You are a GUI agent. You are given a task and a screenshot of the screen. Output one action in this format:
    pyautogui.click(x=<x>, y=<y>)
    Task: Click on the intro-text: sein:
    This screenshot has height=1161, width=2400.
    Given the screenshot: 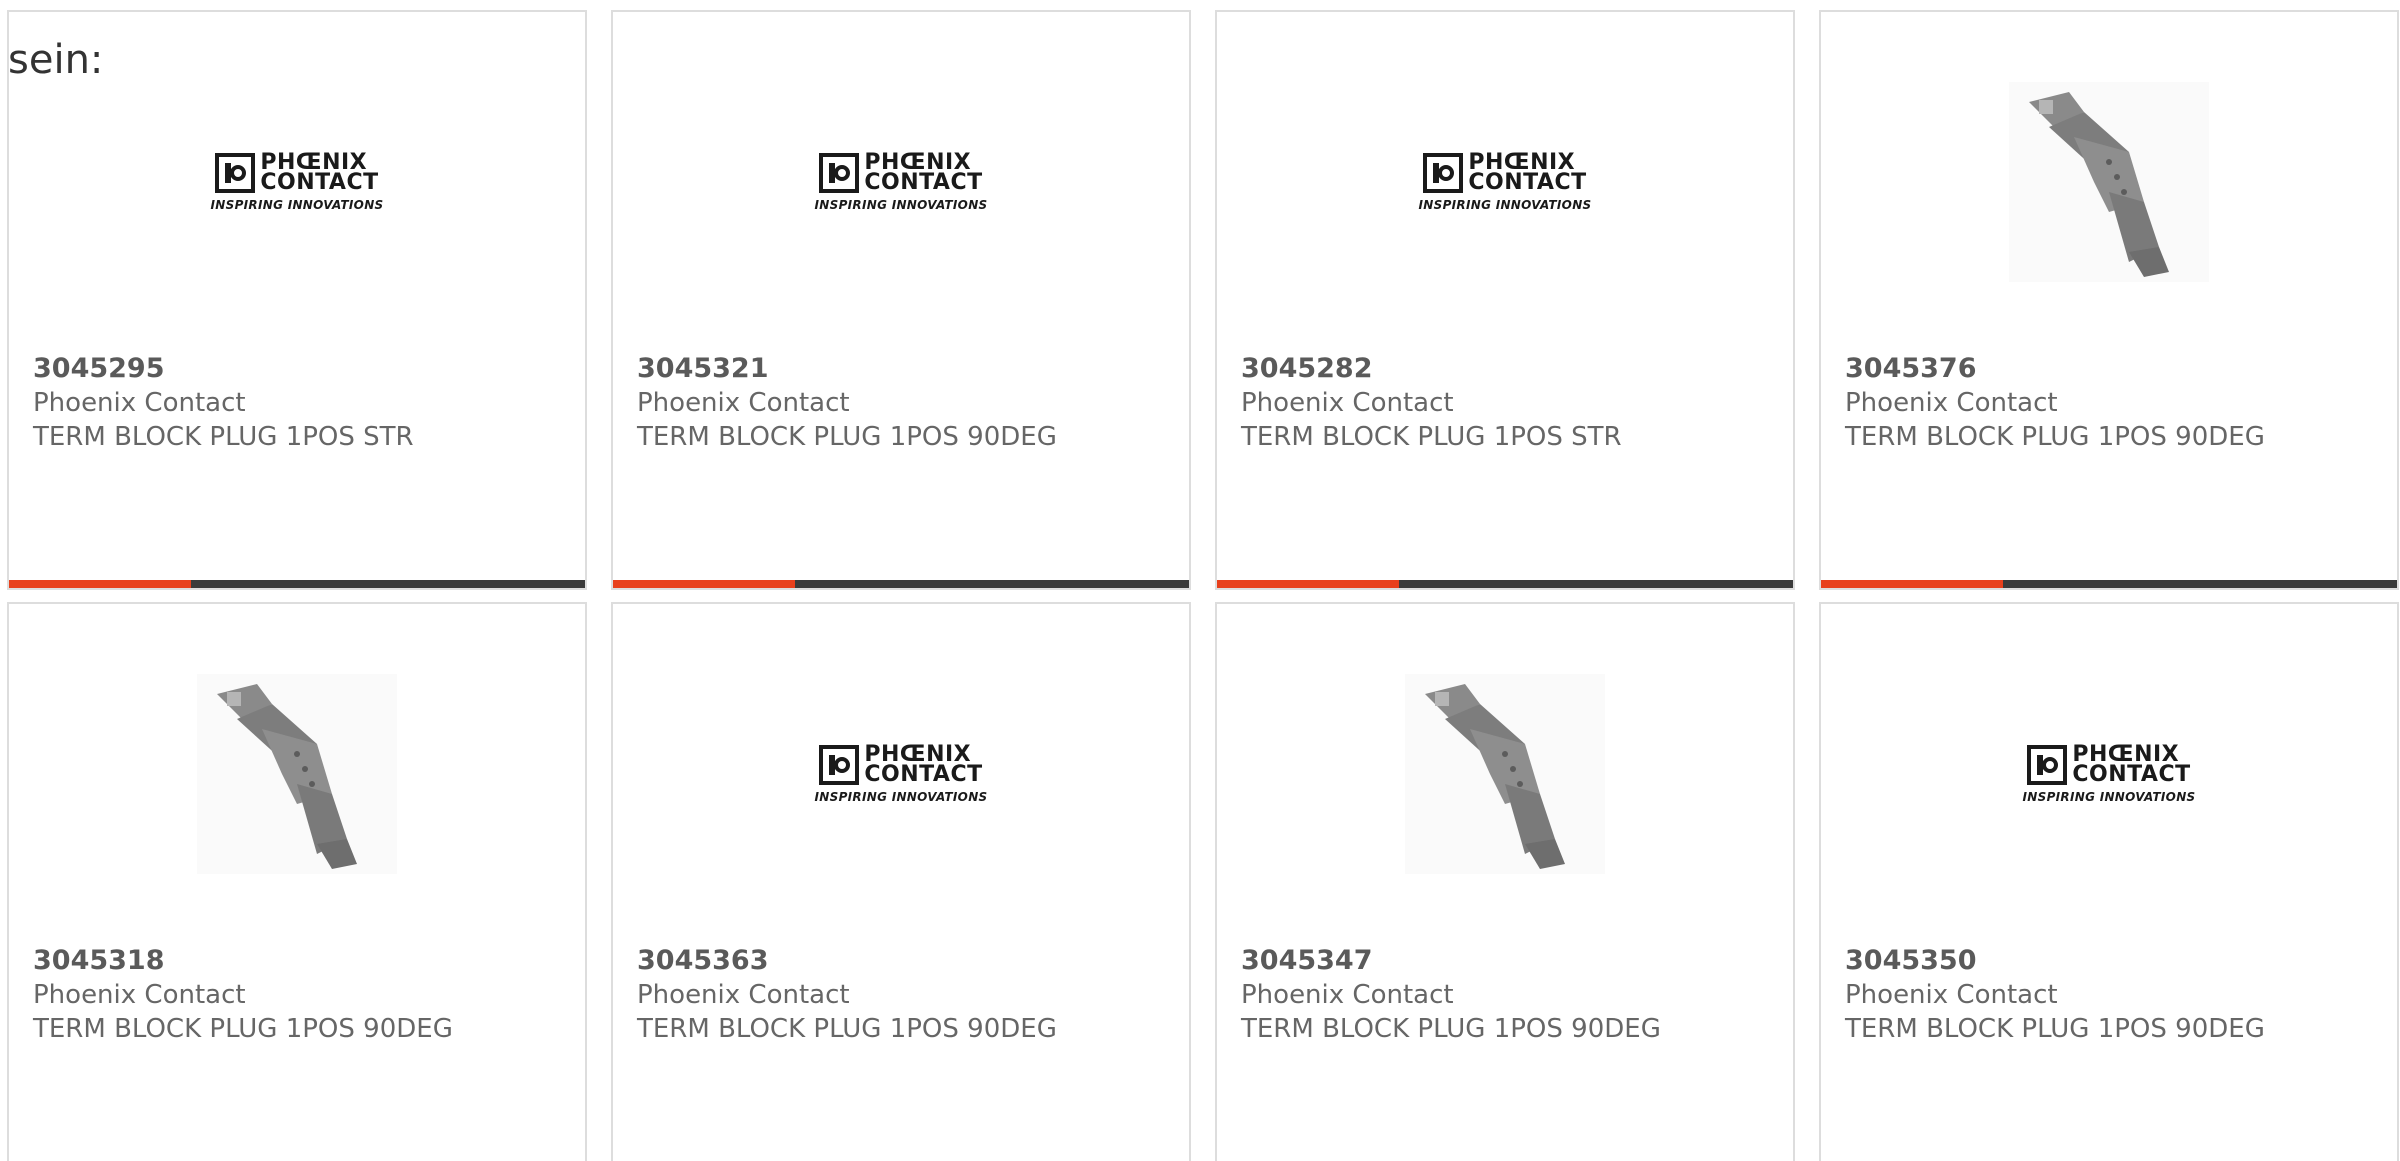 What is the action you would take?
    pyautogui.click(x=56, y=60)
    